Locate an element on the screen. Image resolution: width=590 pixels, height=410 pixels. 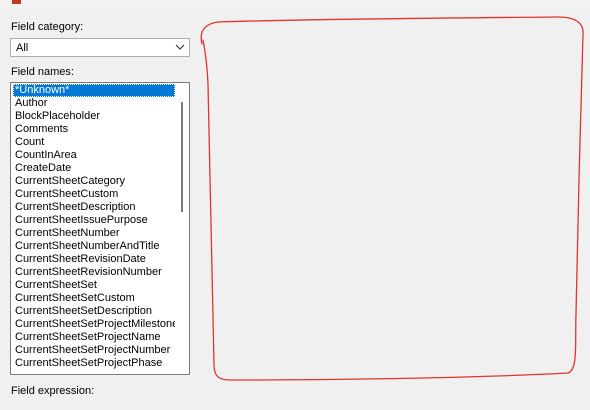
field-expression-label: Field expression: is located at coordinates (53, 391).